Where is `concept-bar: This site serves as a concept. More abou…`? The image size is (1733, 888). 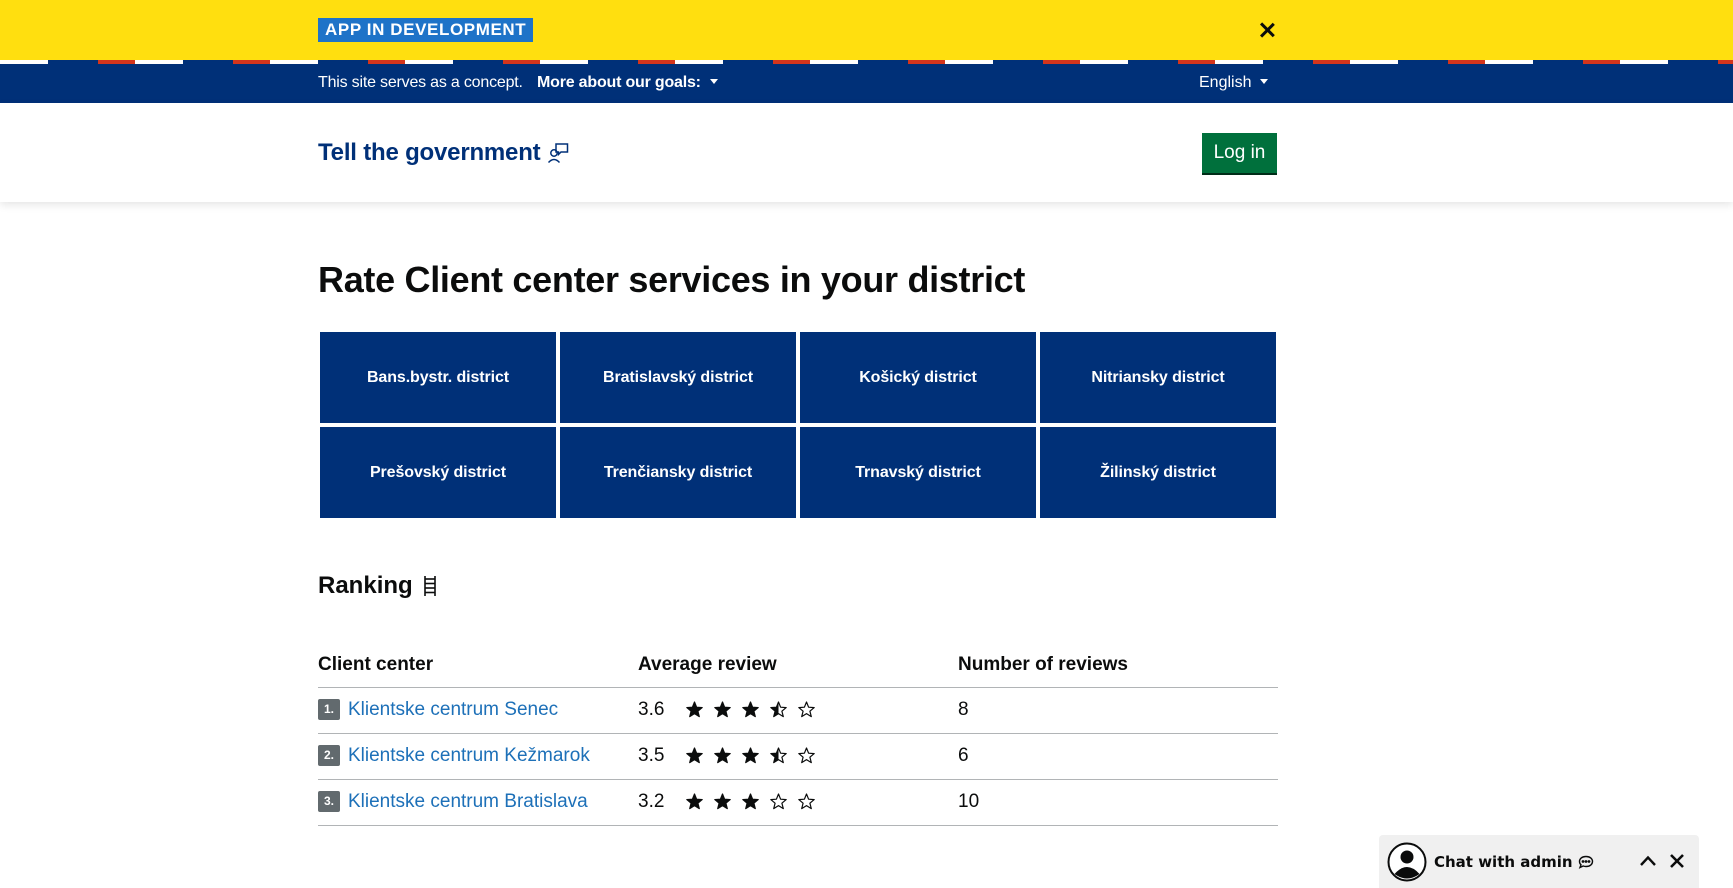
concept-bar: This site serves as a concept. More abou… is located at coordinates (866, 83).